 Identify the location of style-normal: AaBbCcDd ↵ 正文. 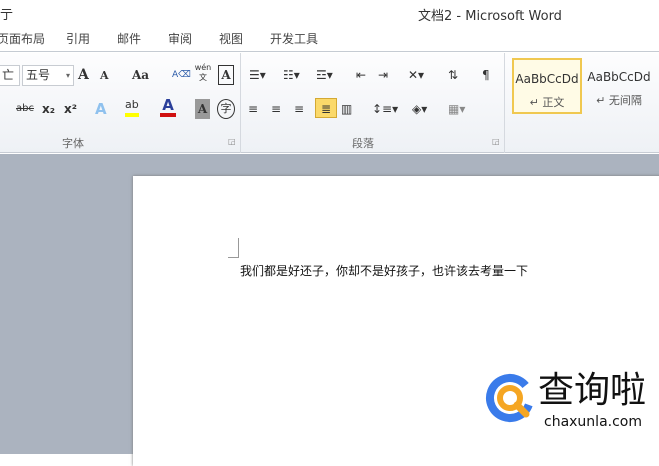
(547, 86).